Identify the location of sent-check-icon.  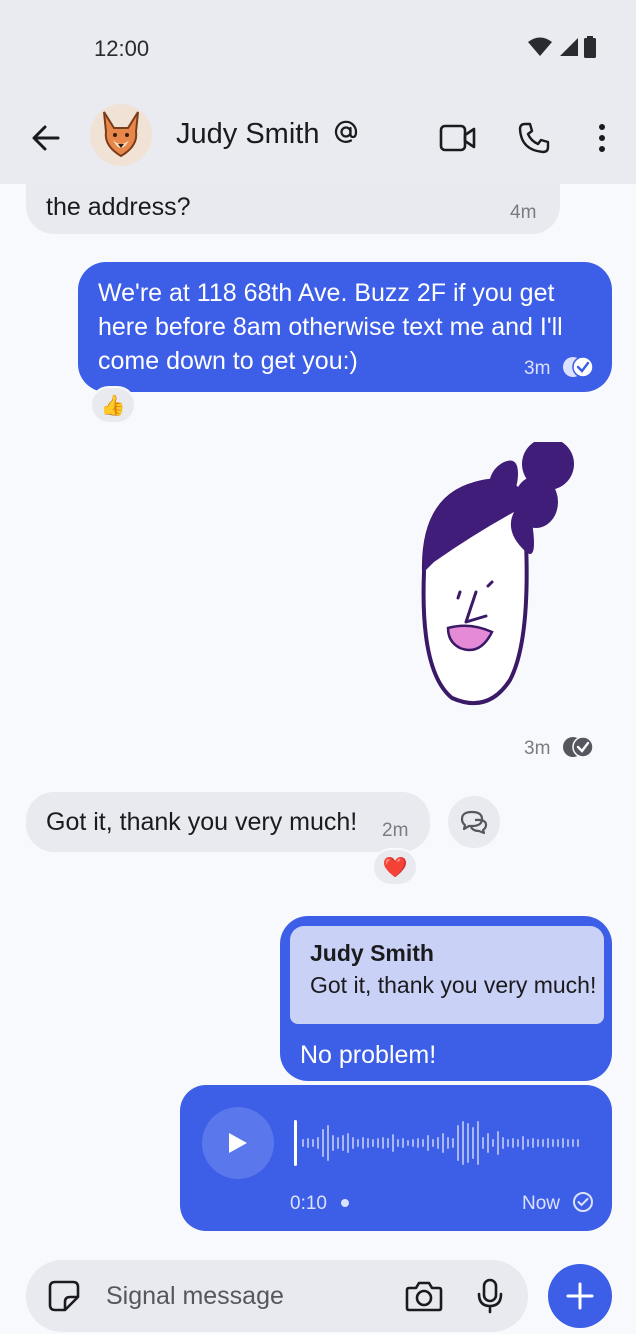
(583, 1202).